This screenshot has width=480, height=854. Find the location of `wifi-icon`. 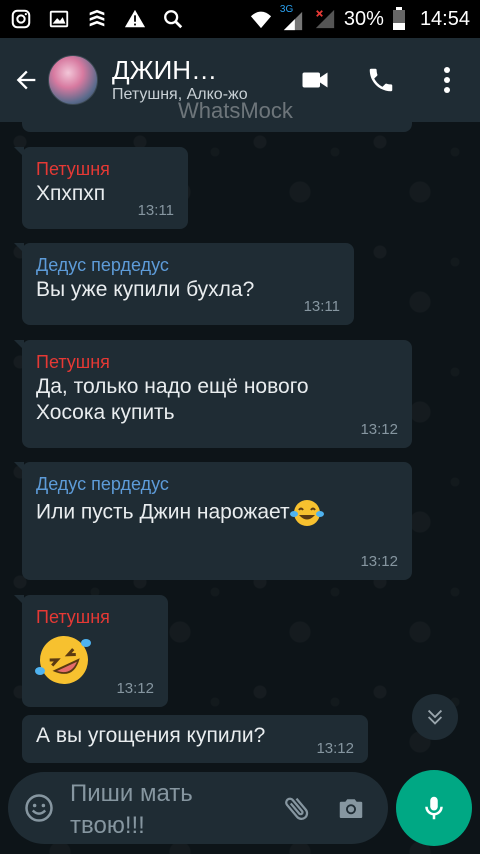

wifi-icon is located at coordinates (260, 20).